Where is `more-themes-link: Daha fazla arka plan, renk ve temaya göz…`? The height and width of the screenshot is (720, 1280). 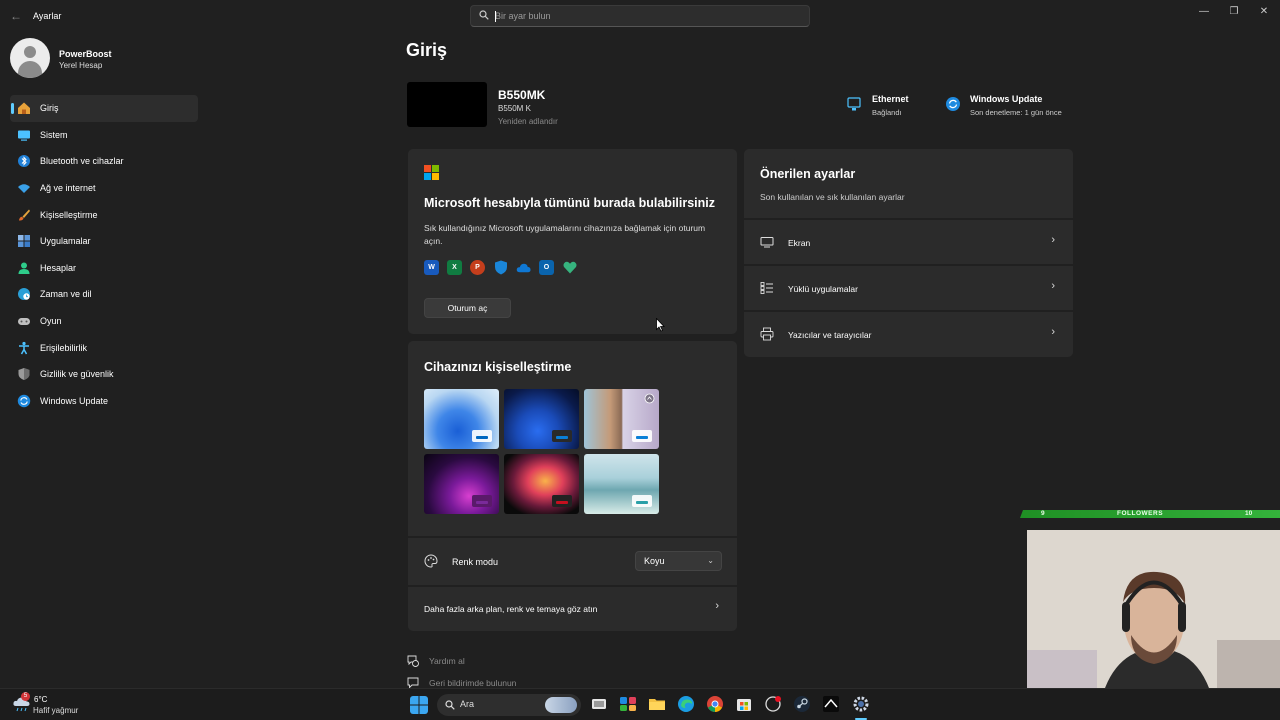 more-themes-link: Daha fazla arka plan, renk ve temaya göz… is located at coordinates (572, 609).